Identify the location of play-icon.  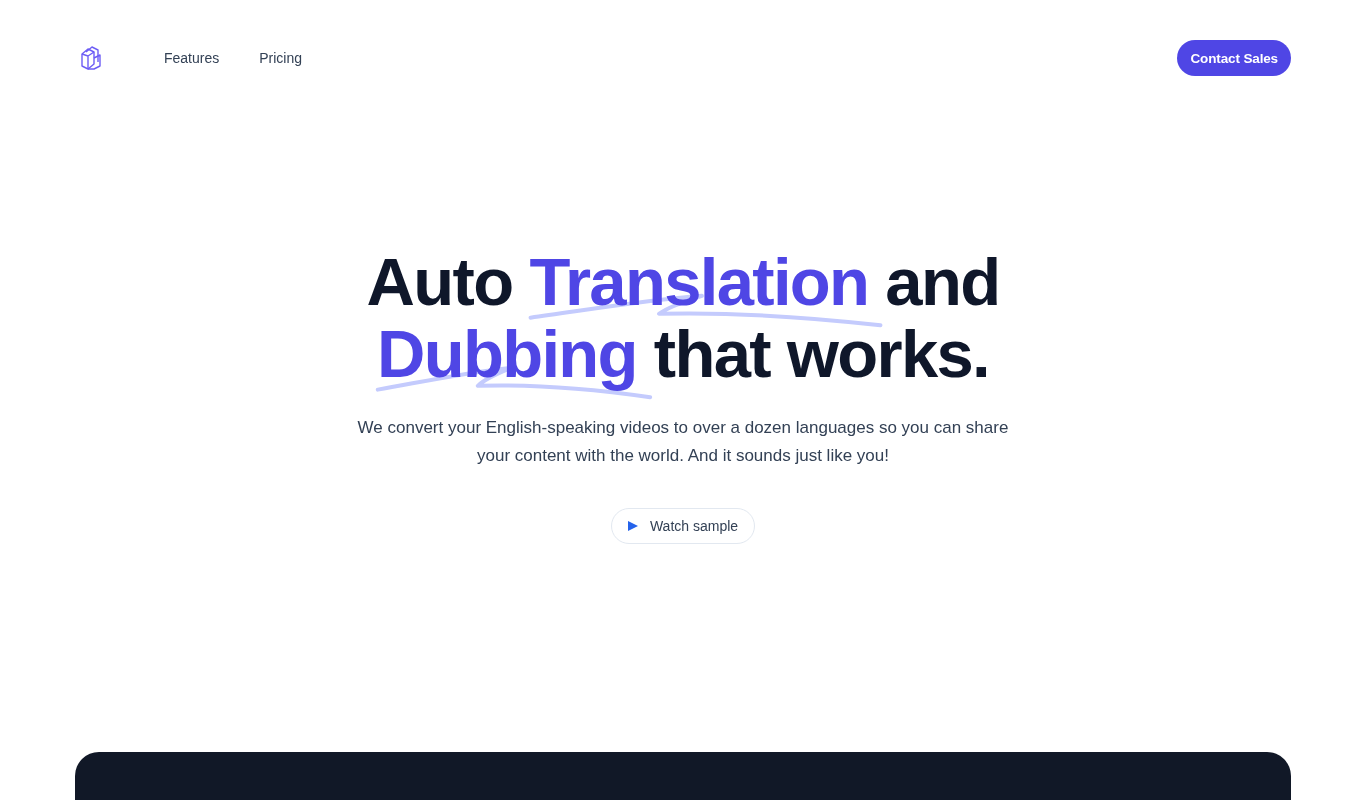
(632, 526).